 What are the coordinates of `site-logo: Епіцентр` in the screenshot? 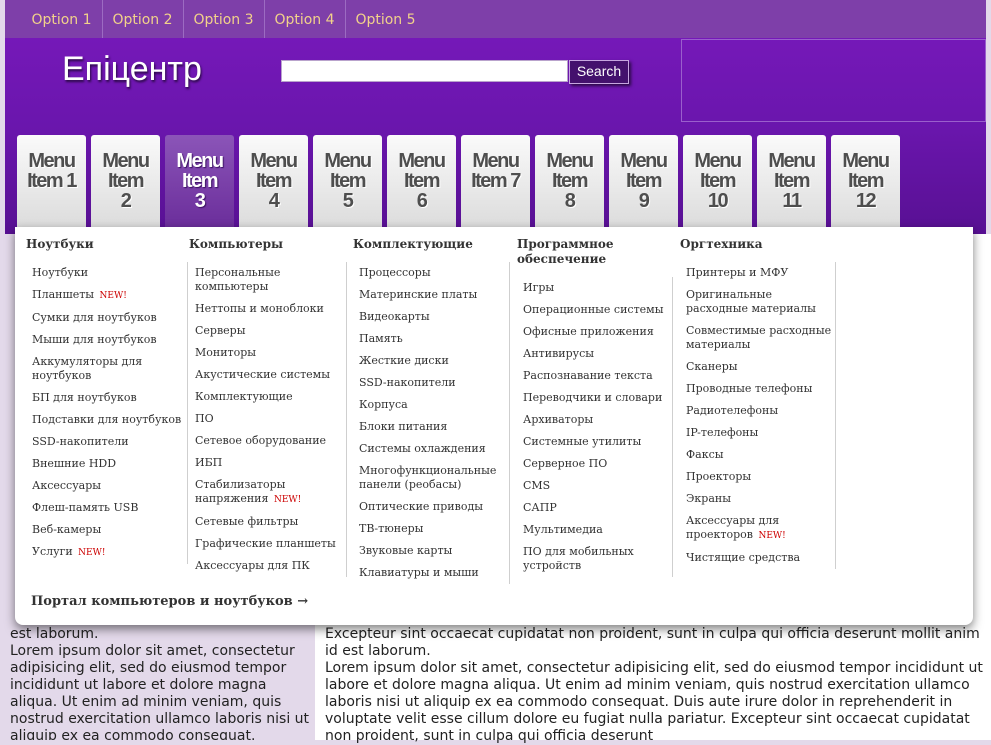 It's located at (132, 69).